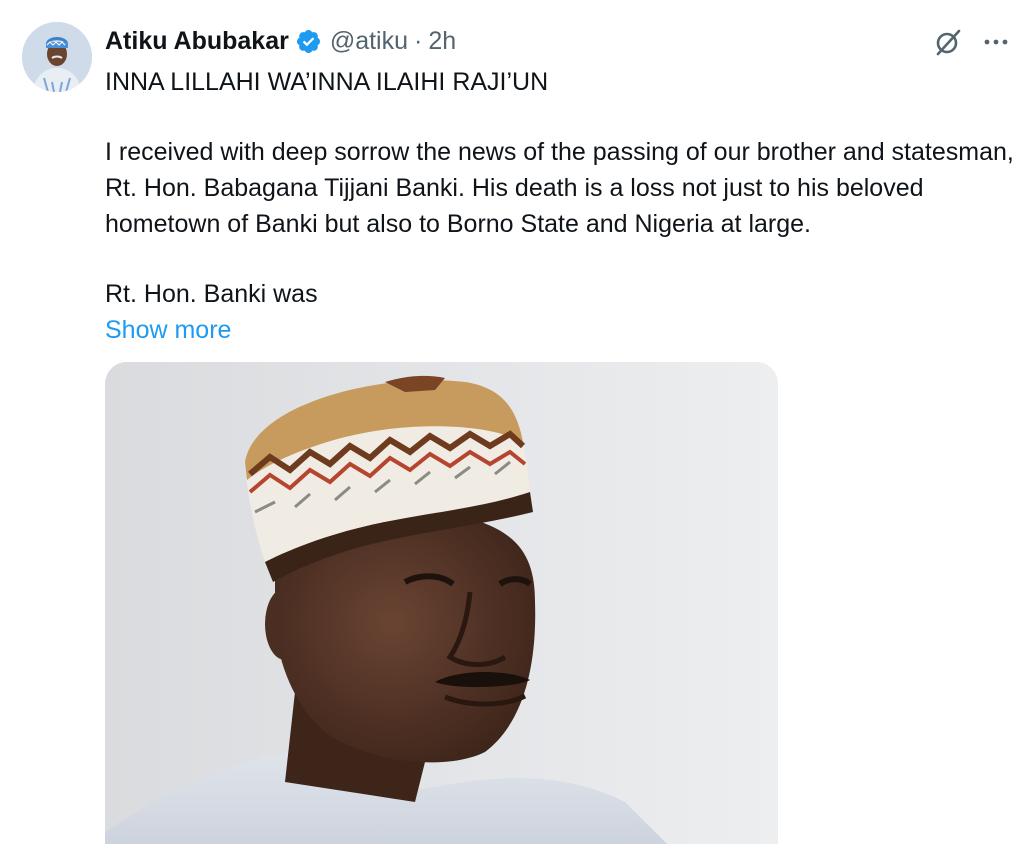 This screenshot has width=1024, height=844. What do you see at coordinates (168, 330) in the screenshot?
I see `show-more-link: Show more` at bounding box center [168, 330].